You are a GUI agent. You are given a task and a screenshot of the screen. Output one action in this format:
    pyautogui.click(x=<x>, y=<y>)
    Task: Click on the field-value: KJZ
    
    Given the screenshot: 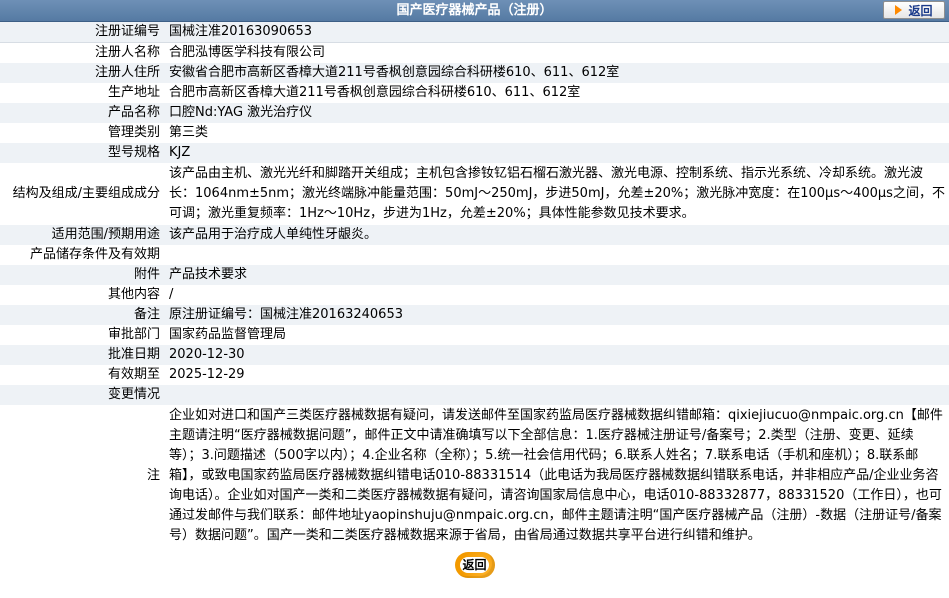 What is the action you would take?
    pyautogui.click(x=557, y=153)
    